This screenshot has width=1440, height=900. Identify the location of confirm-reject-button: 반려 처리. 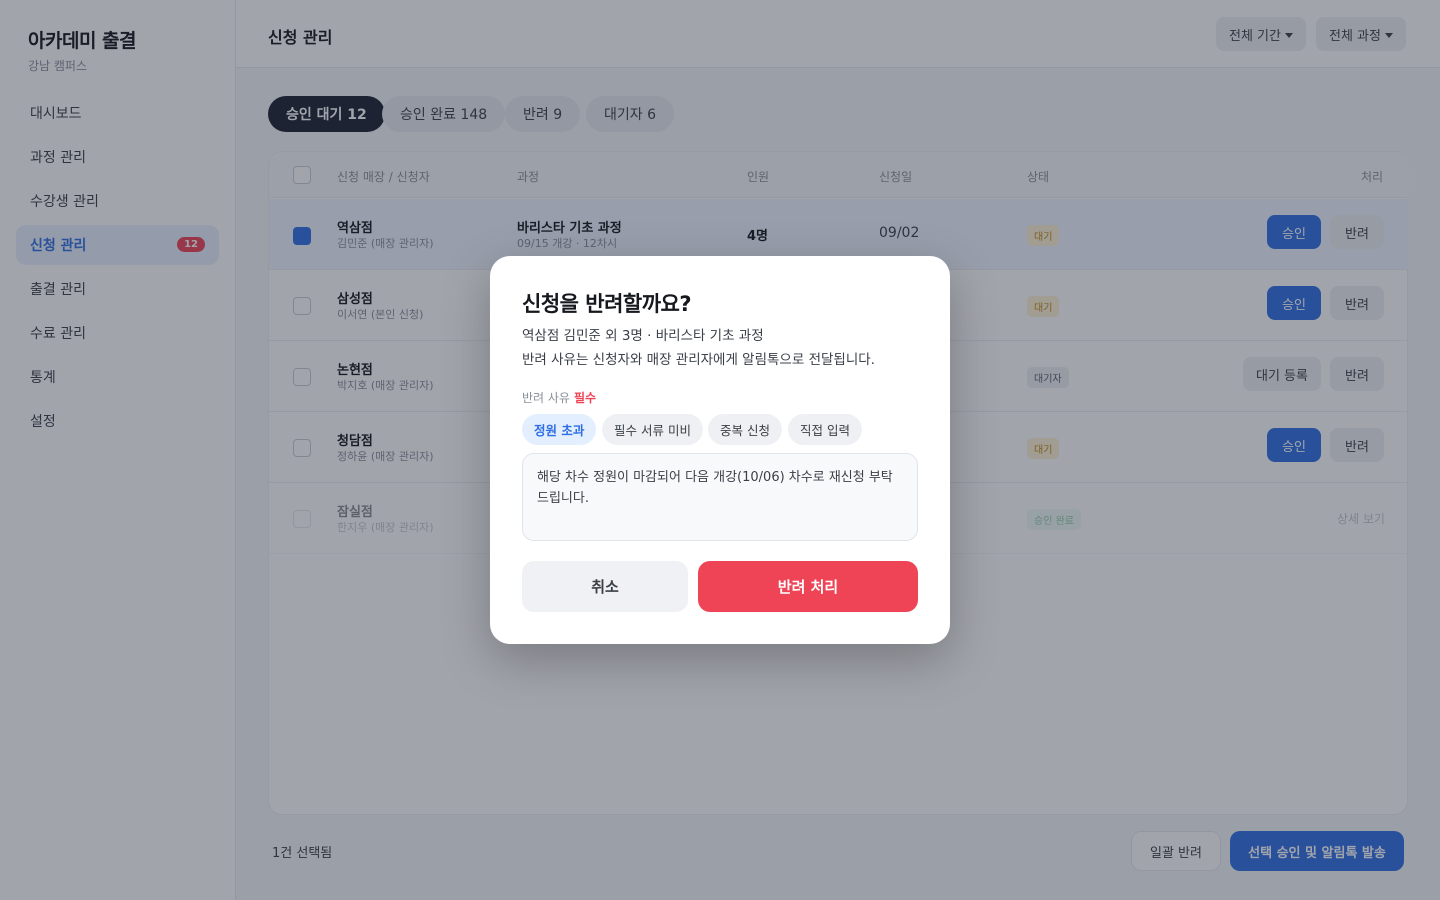
(808, 586).